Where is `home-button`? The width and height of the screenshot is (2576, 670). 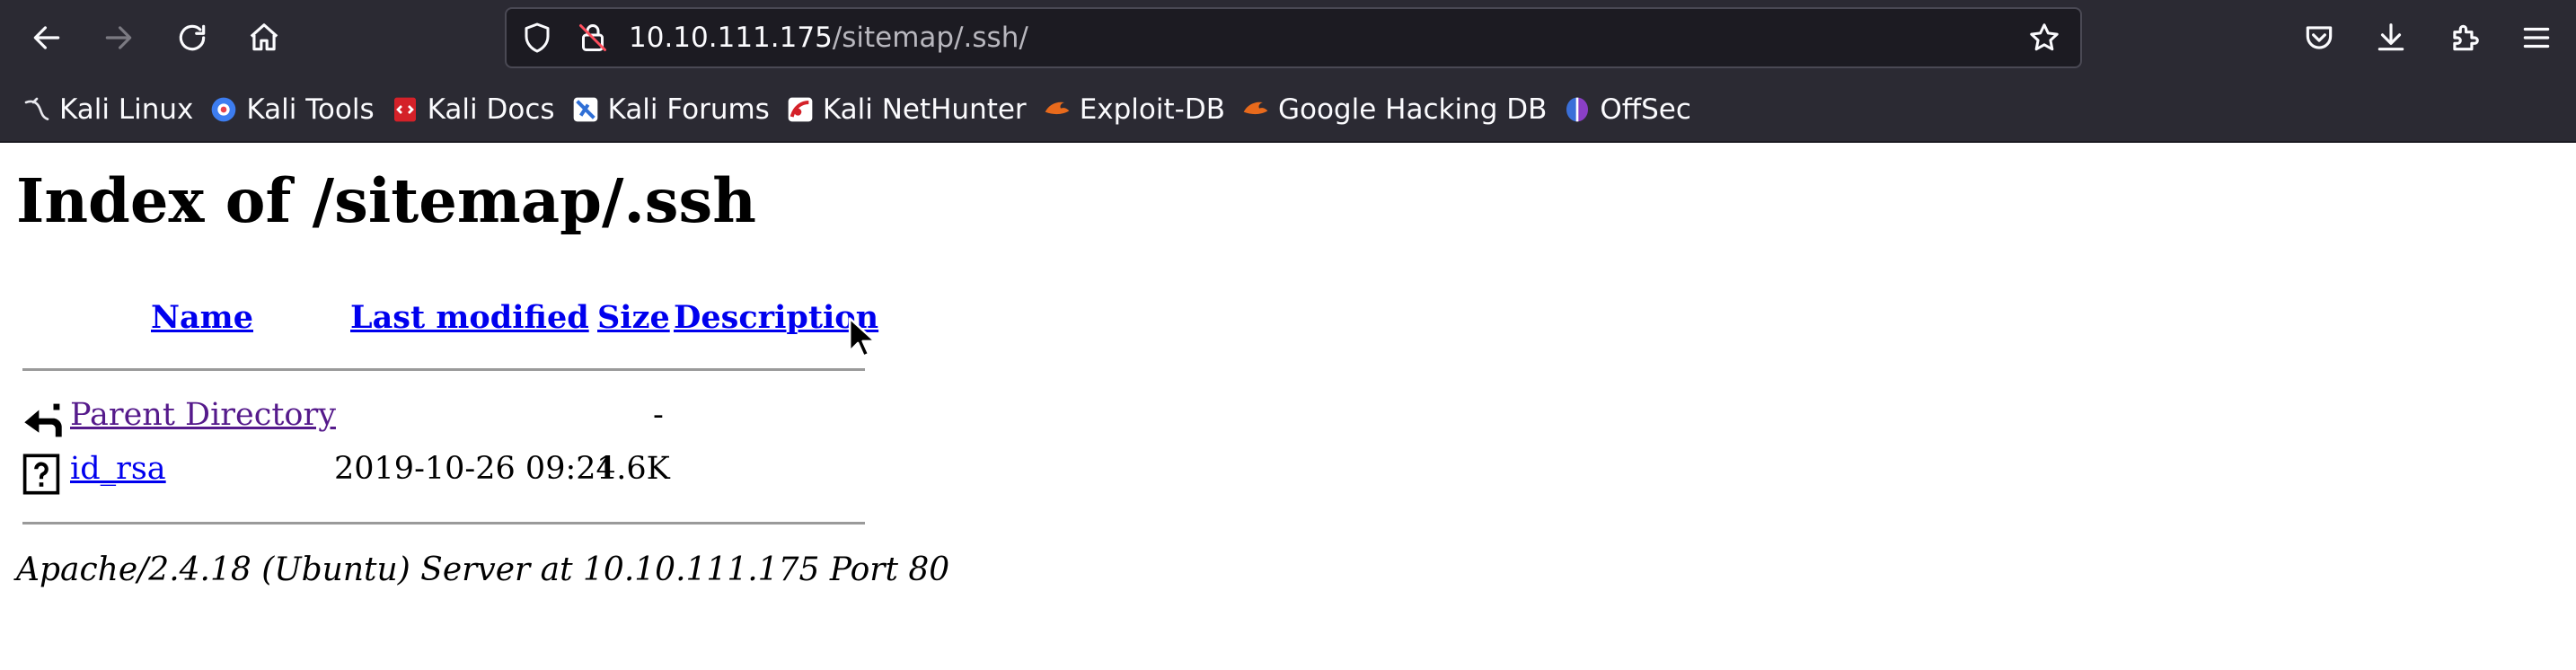 home-button is located at coordinates (264, 38).